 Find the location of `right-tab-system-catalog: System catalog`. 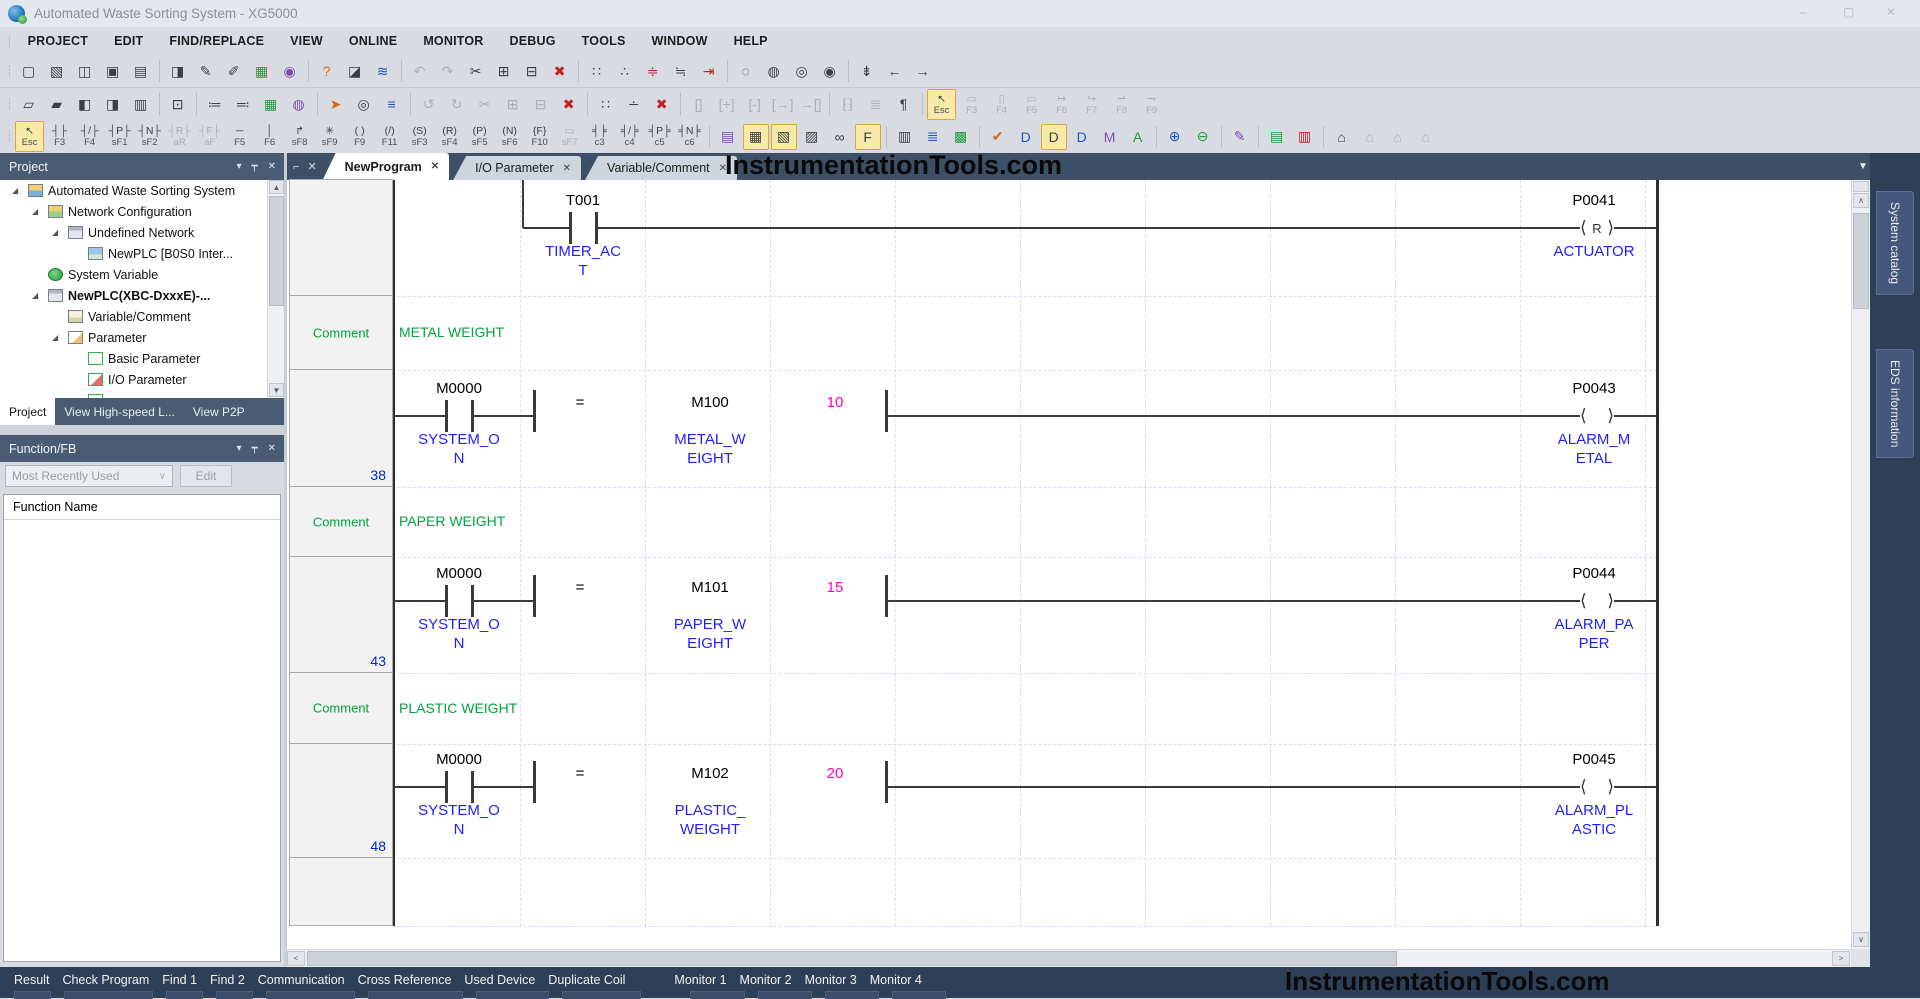

right-tab-system-catalog: System catalog is located at coordinates (1895, 243).